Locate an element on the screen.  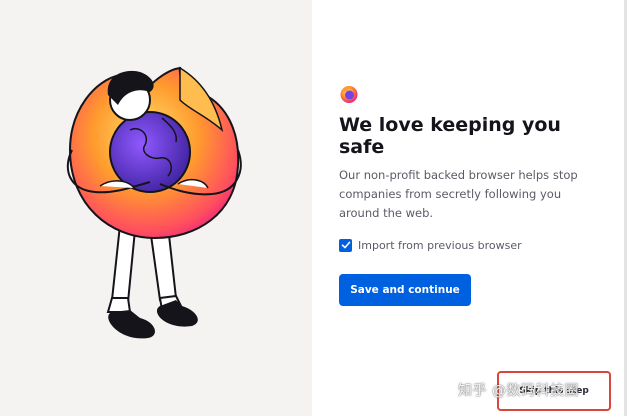
firefox-logo-icon is located at coordinates (349, 94).